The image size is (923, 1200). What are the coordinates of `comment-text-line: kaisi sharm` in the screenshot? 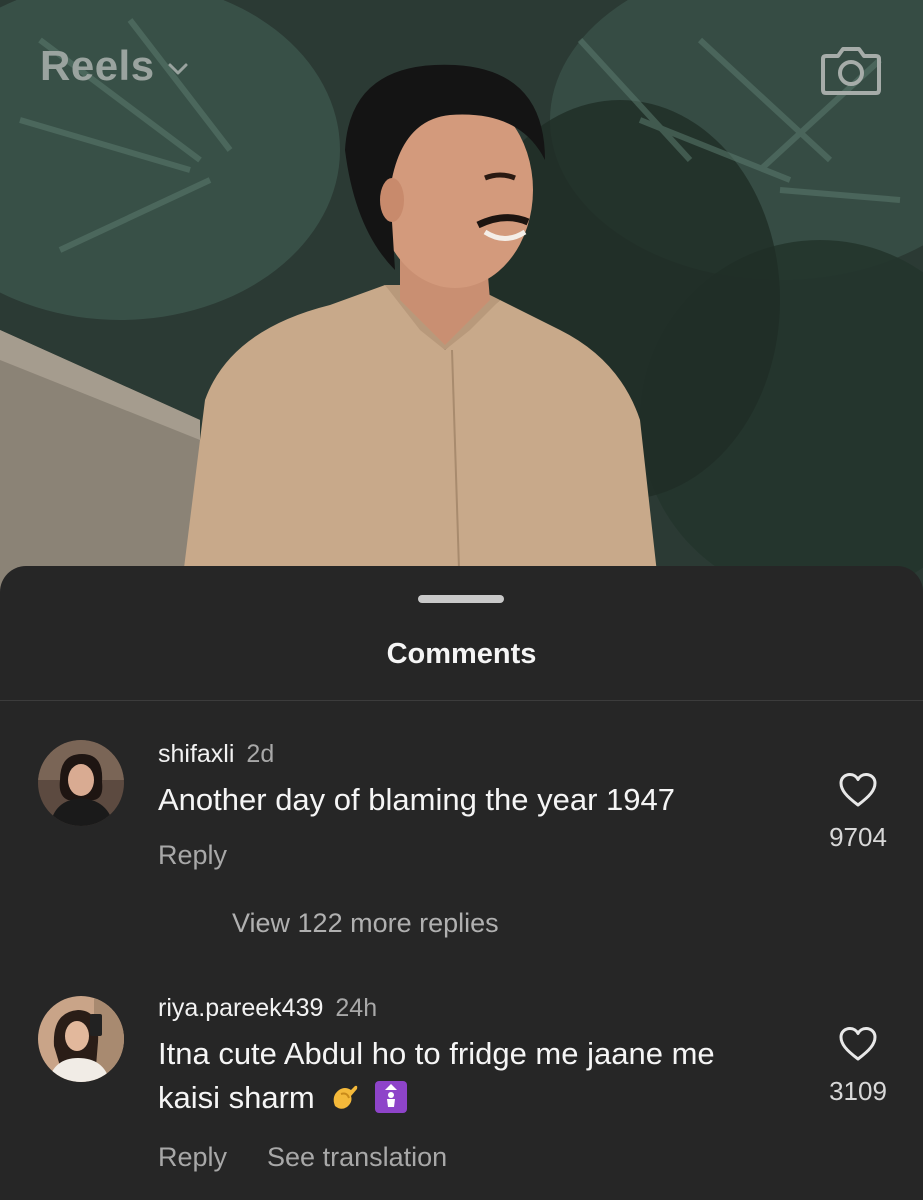 It's located at (236, 1097).